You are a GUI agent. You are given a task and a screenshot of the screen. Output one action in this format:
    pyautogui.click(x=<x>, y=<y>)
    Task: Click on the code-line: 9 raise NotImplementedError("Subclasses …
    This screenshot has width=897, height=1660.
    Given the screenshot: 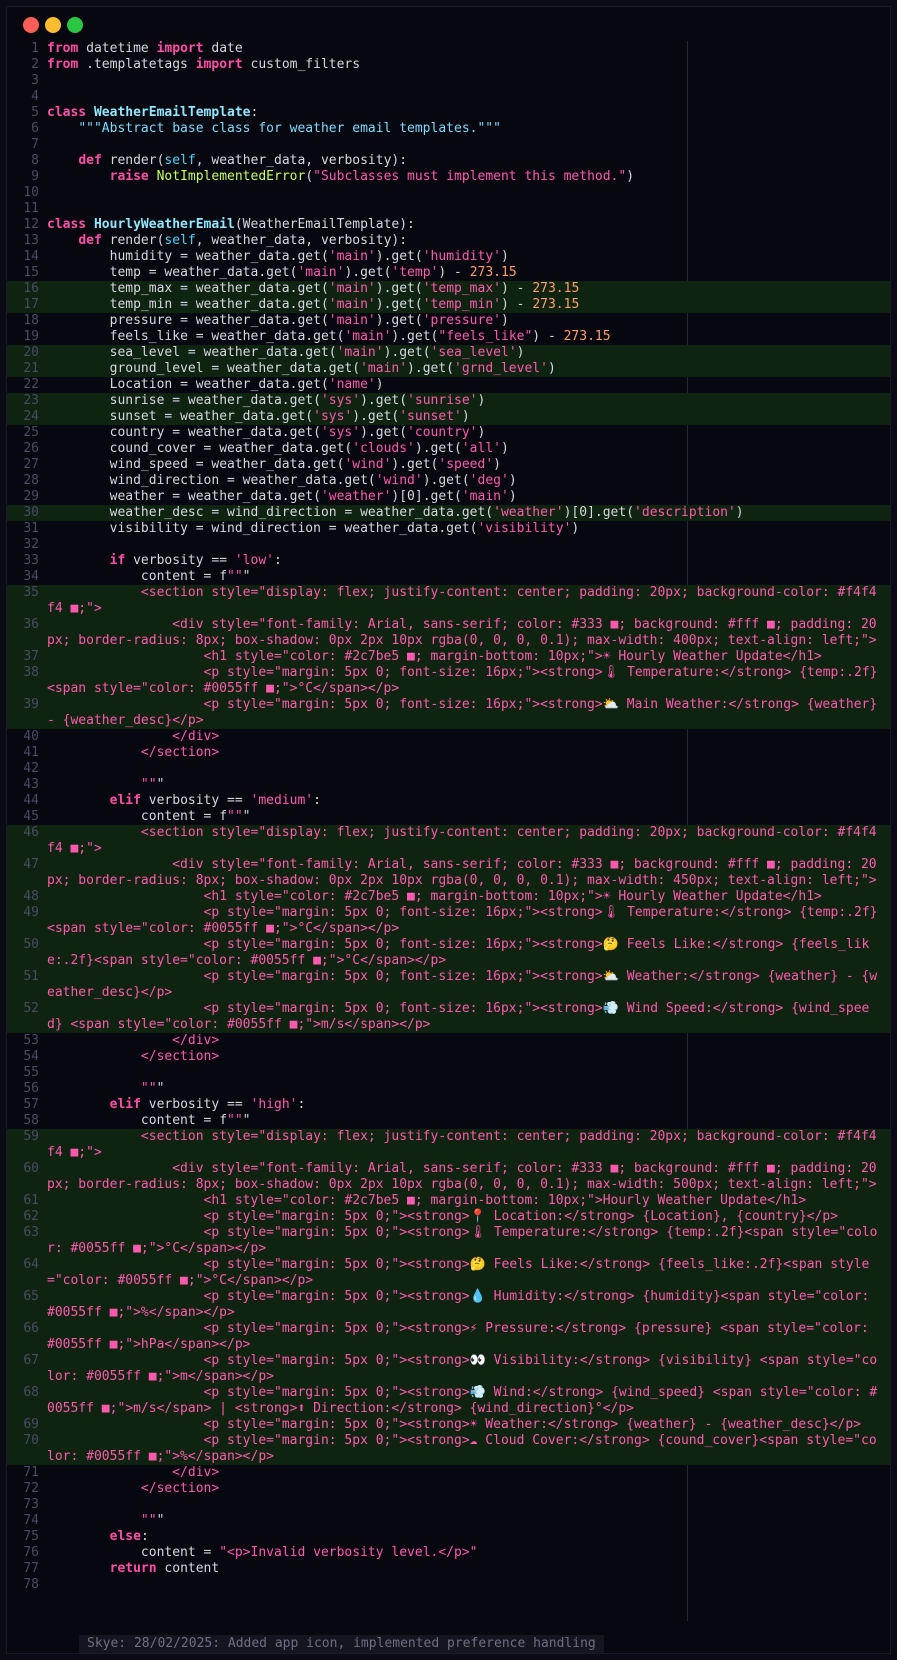 What is the action you would take?
    pyautogui.click(x=448, y=177)
    